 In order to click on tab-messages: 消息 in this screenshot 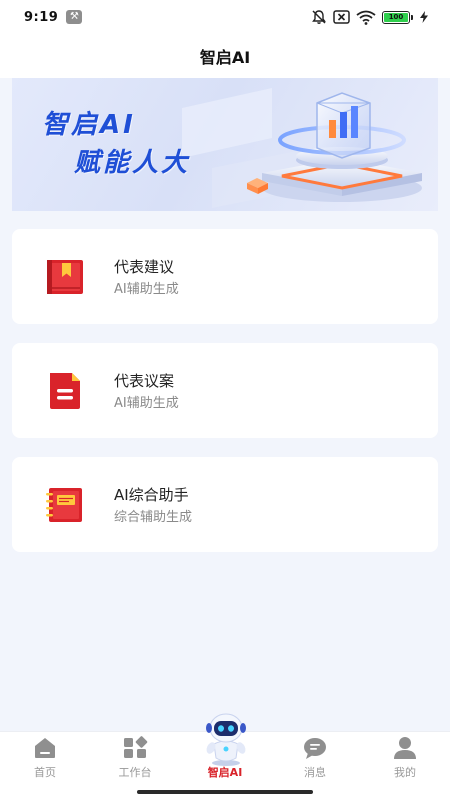, I will do `click(315, 759)`.